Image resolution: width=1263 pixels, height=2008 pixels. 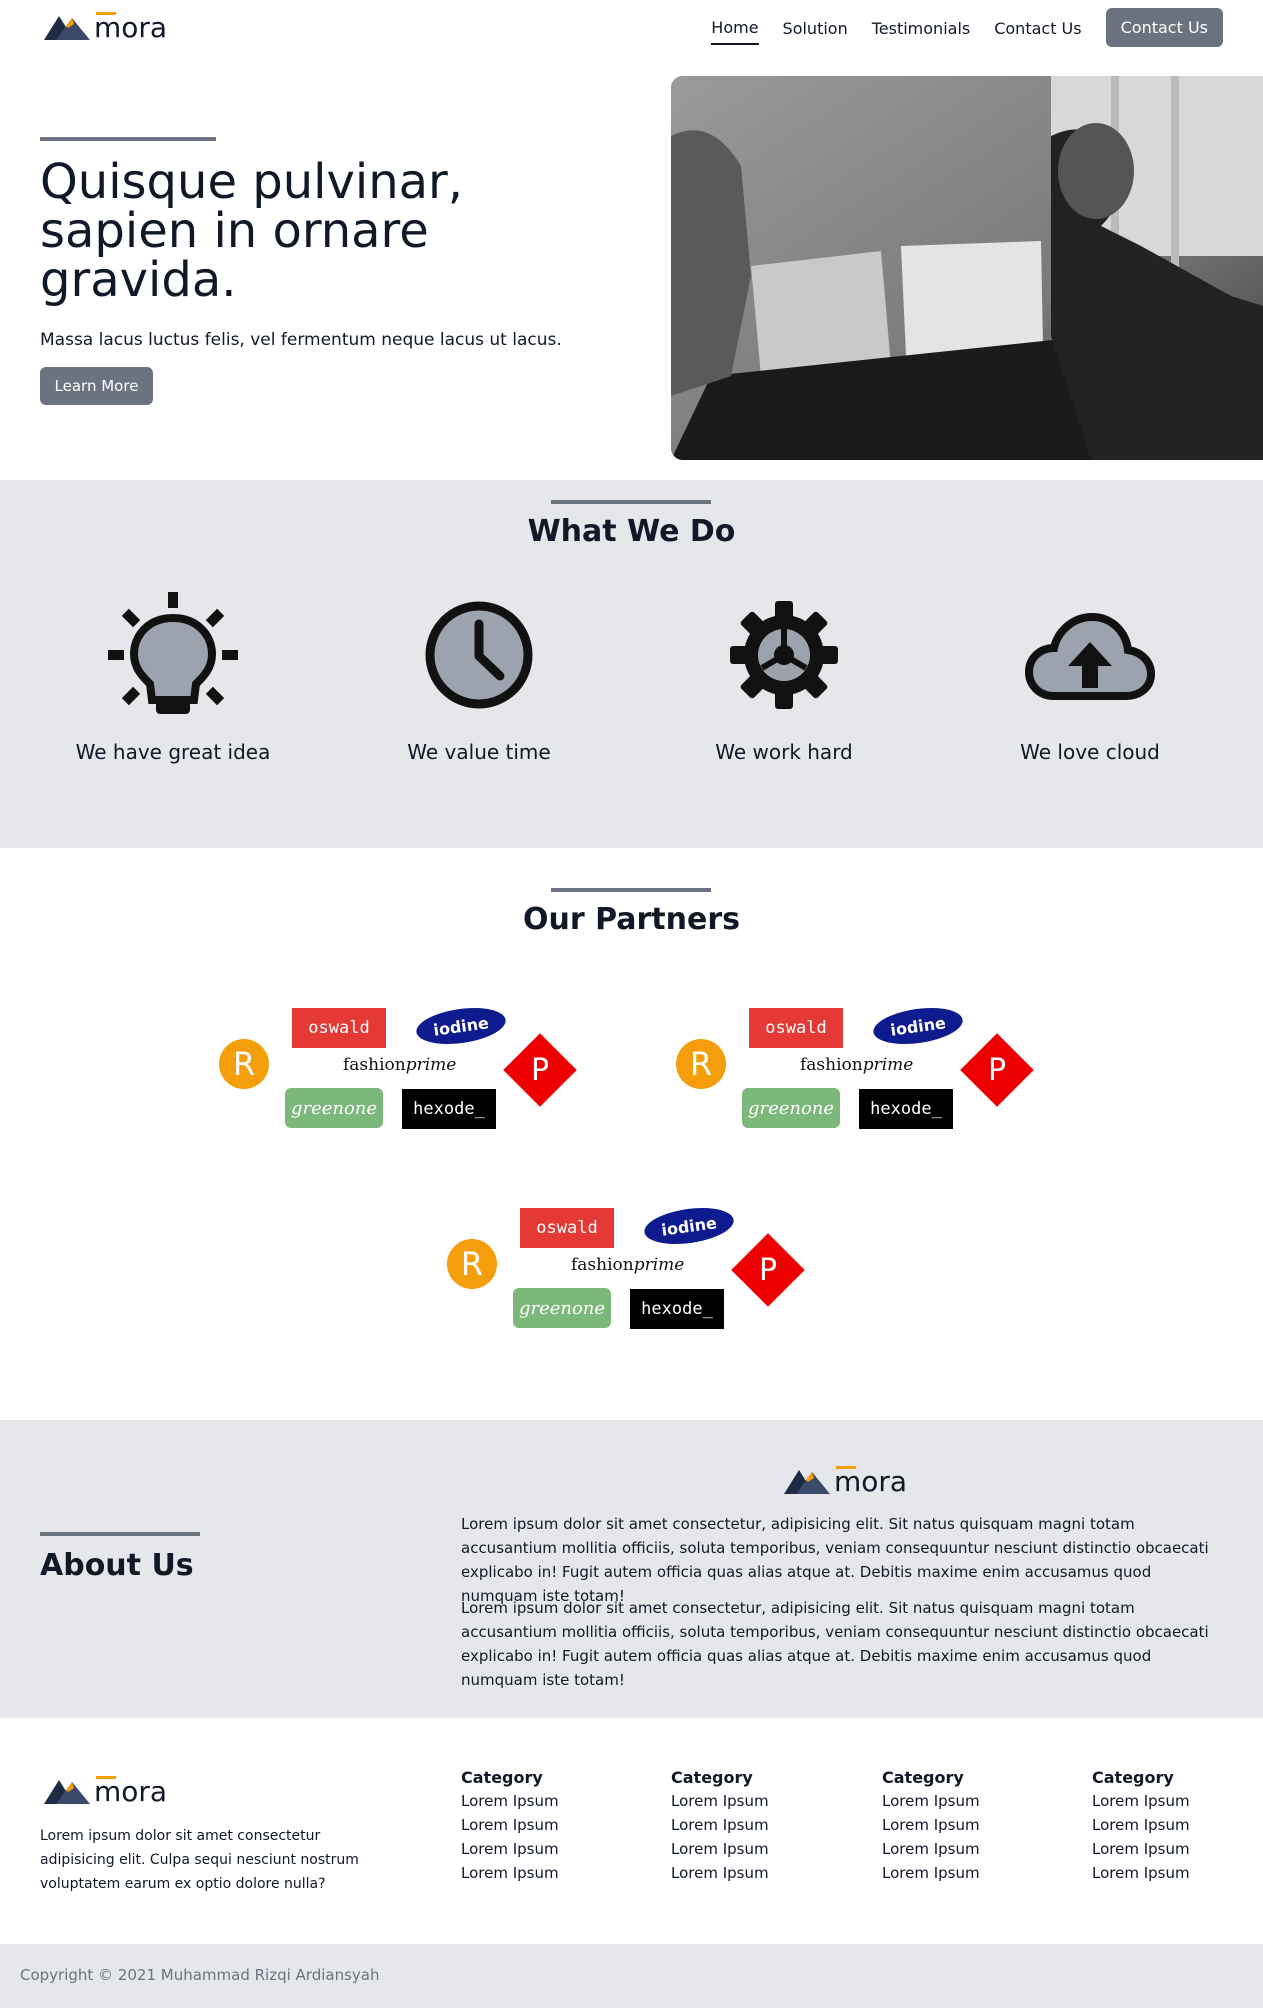 I want to click on feature-idea: We have great idea, so click(x=173, y=678).